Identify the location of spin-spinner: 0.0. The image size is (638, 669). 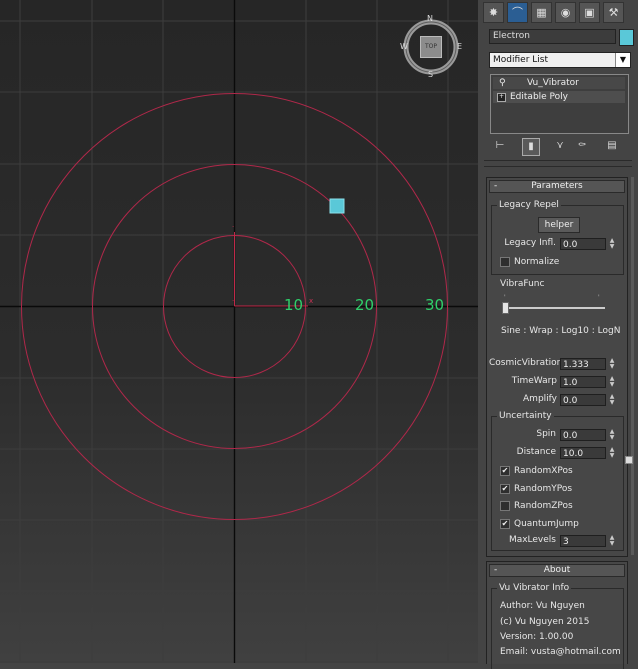
(583, 435).